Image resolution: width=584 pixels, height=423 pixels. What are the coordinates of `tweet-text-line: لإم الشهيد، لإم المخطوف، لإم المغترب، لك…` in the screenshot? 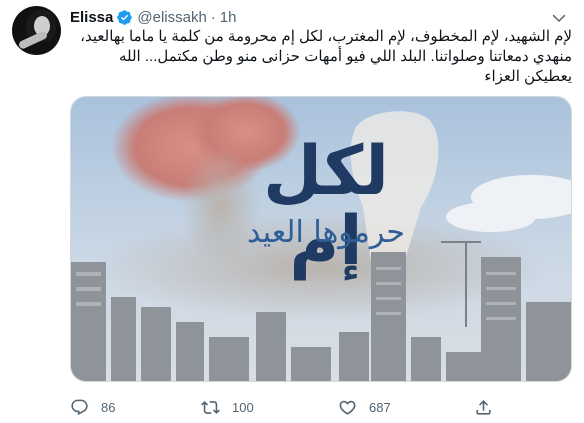 It's located at (326, 36).